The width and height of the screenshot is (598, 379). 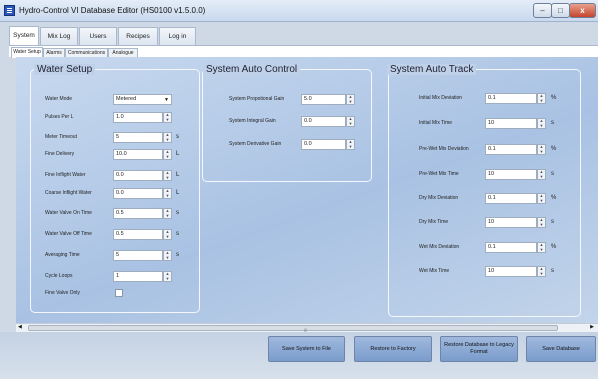 What do you see at coordinates (177, 213) in the screenshot?
I see `valve-on-time-unit: s` at bounding box center [177, 213].